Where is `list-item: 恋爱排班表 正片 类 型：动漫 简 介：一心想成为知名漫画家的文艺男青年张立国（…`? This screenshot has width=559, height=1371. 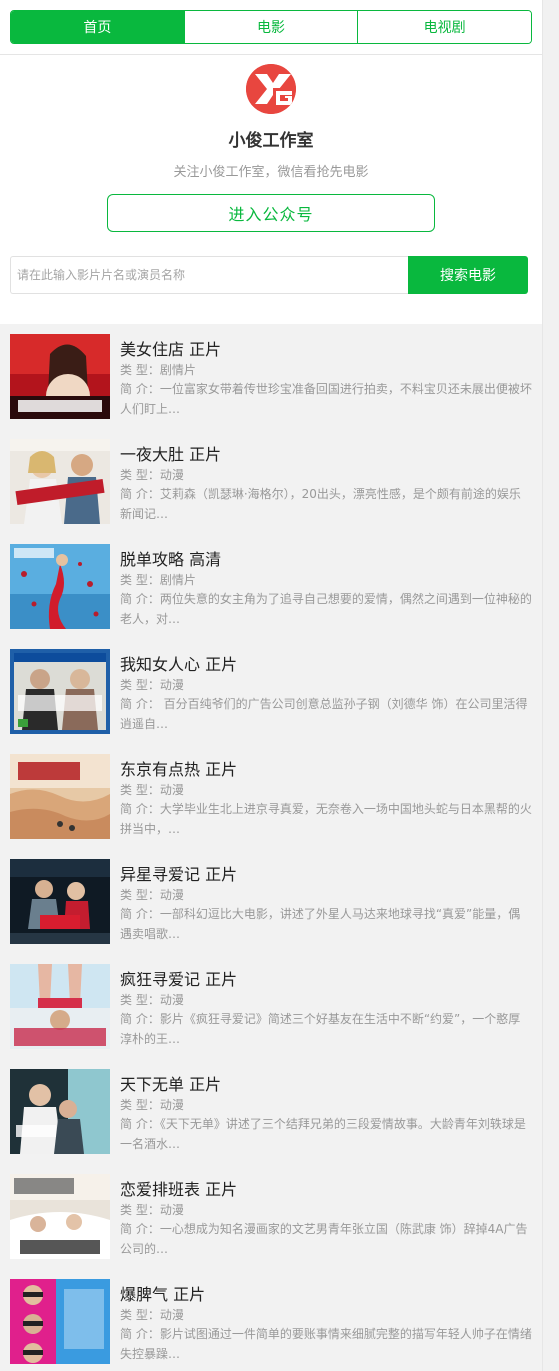 list-item: 恋爱排班表 正片 类 型：动漫 简 介：一心想成为知名漫画家的文艺男青年张立国（… is located at coordinates (271, 1216).